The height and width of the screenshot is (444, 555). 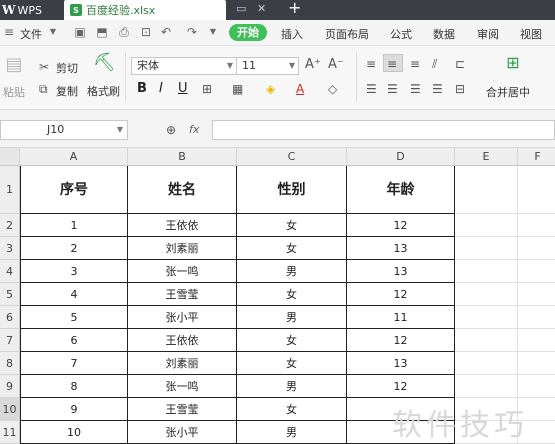 I want to click on tab-data: 数据, so click(x=444, y=34).